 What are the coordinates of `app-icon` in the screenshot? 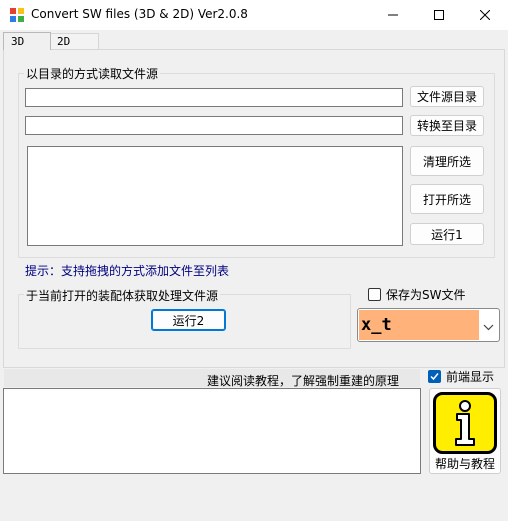 It's located at (17, 15).